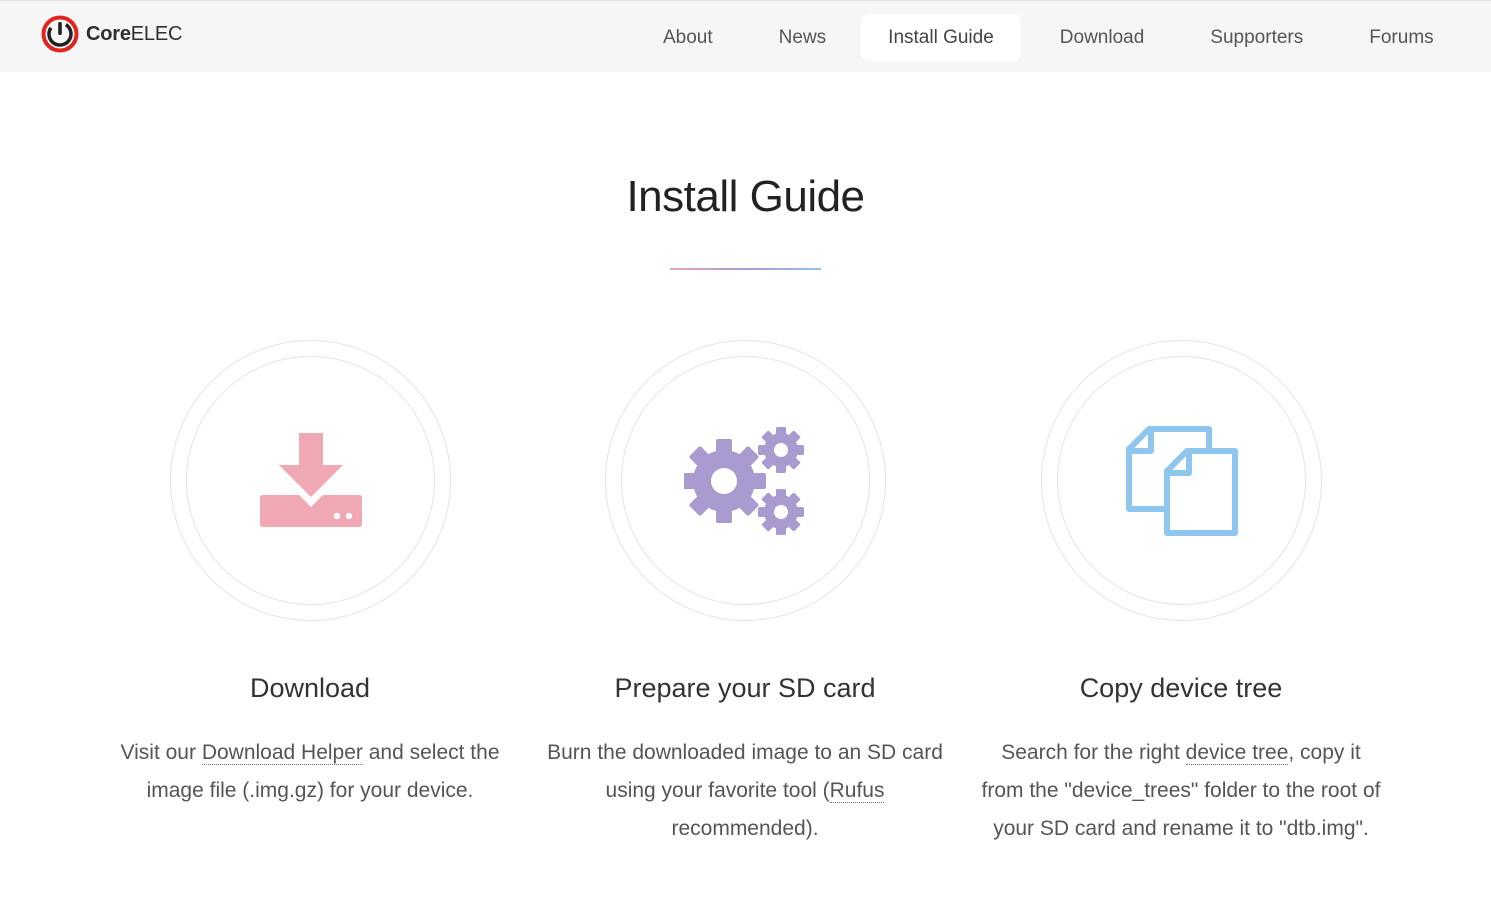 This screenshot has height=914, width=1491. What do you see at coordinates (941, 37) in the screenshot?
I see `nav-install-guide: Install Guide` at bounding box center [941, 37].